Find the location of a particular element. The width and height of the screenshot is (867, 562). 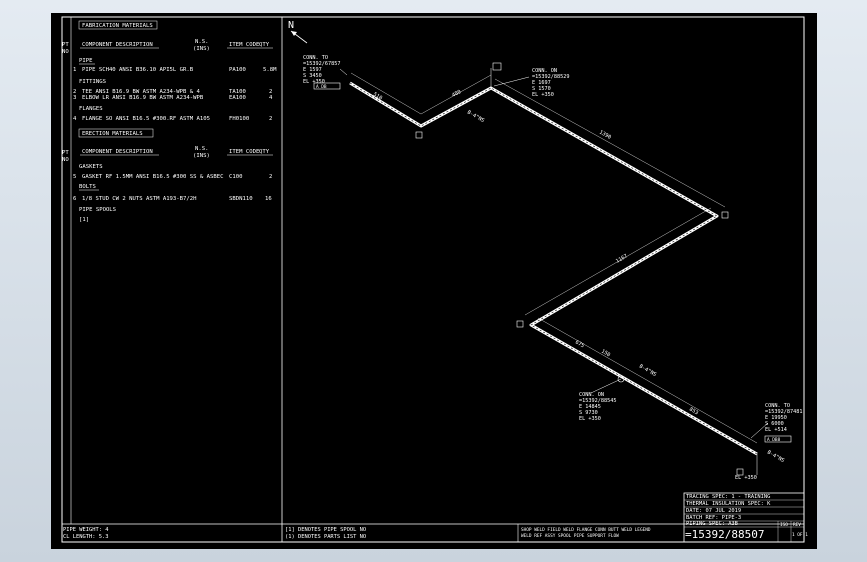

col-desc-2: COMPONENT DESCRIPTION is located at coordinates (117, 152).